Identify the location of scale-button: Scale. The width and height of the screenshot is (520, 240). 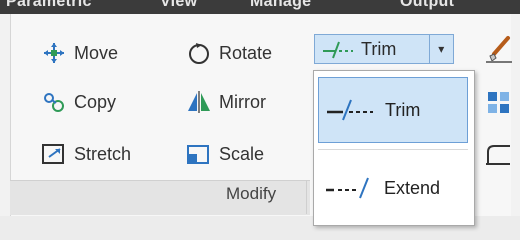
(224, 154).